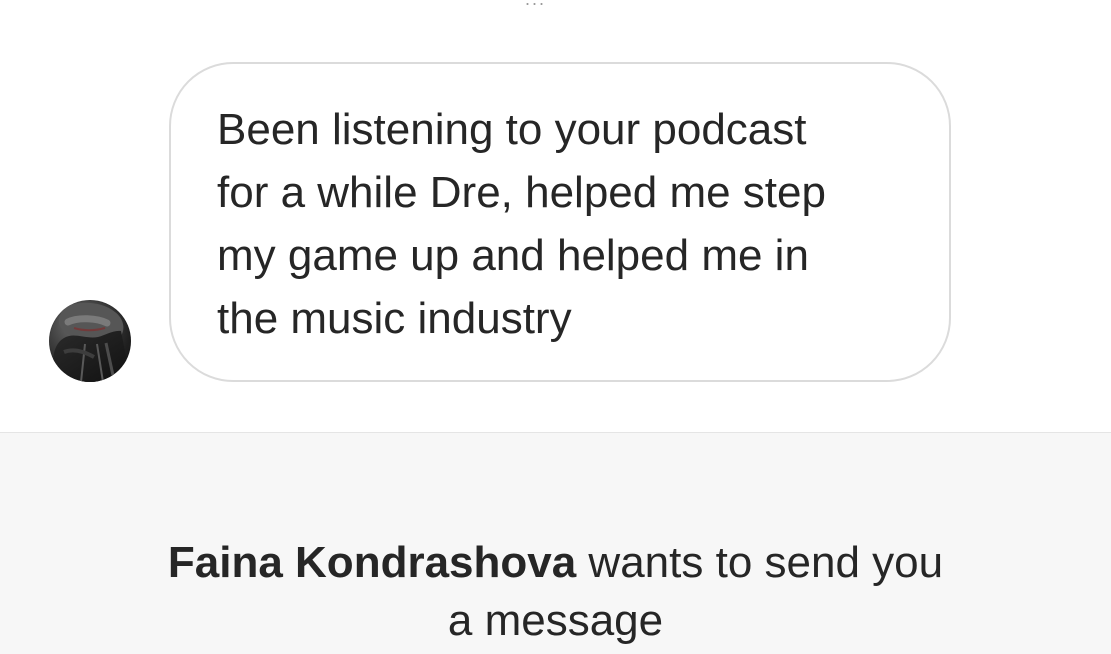 The height and width of the screenshot is (654, 1111). I want to click on request-prompt-line-1: wants to send you, so click(760, 562).